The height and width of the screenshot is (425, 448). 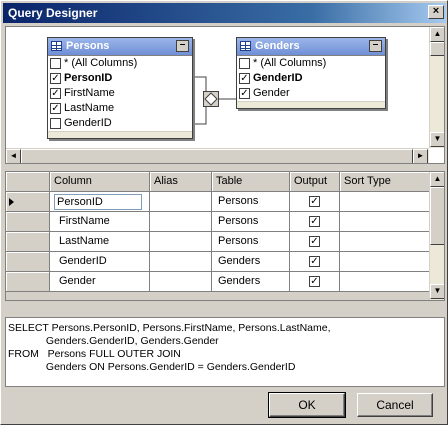 I want to click on cell-column: PersonID, so click(x=100, y=202).